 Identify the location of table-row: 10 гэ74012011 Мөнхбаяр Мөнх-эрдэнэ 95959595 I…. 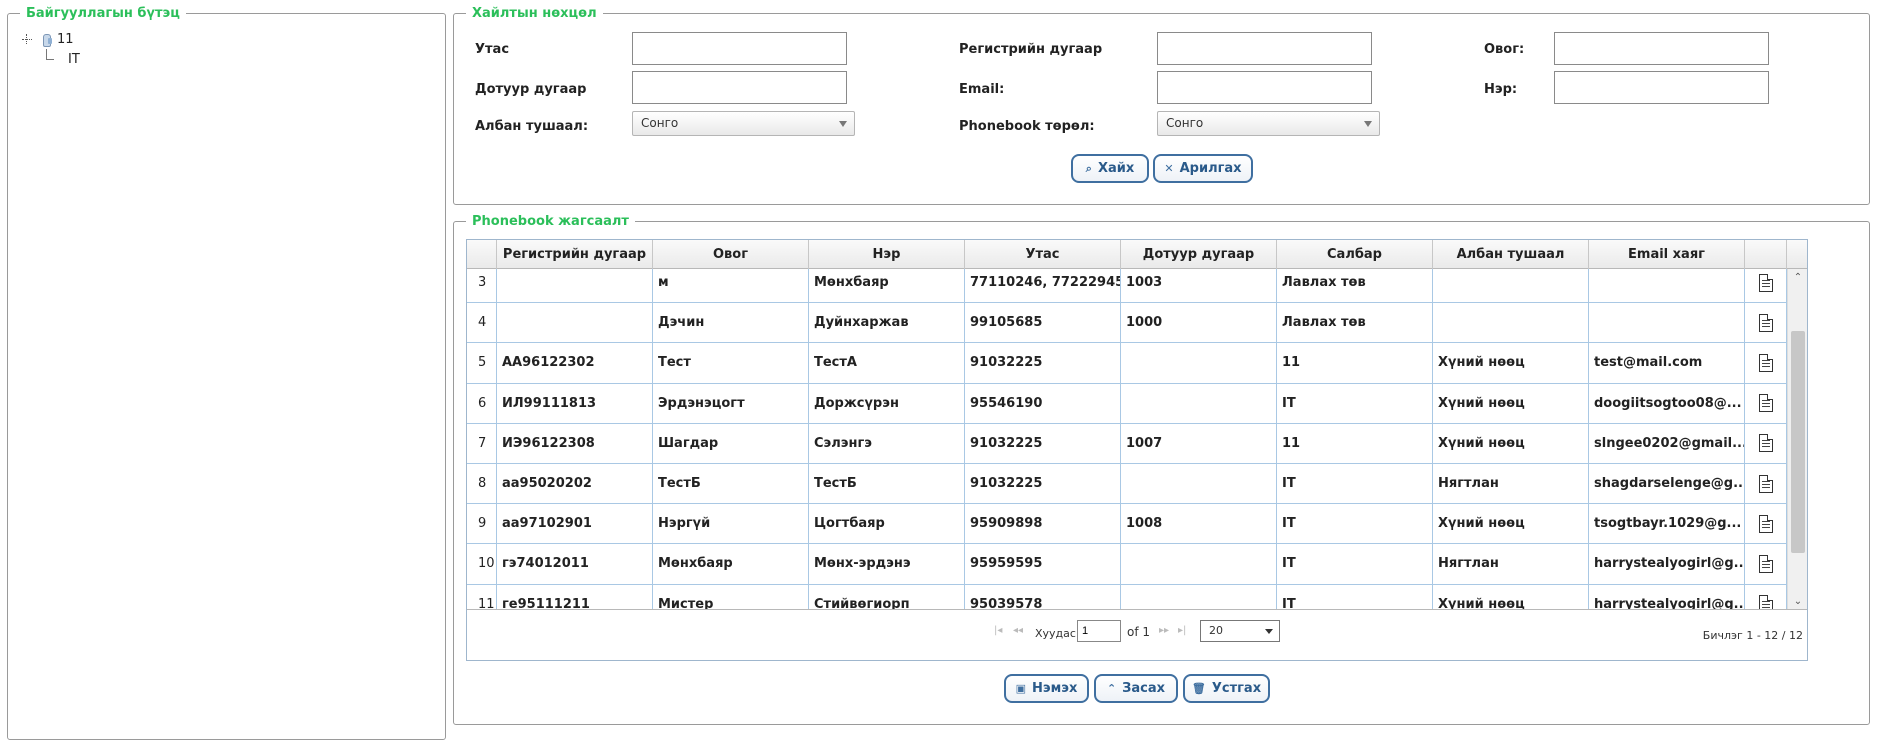
(1127, 564).